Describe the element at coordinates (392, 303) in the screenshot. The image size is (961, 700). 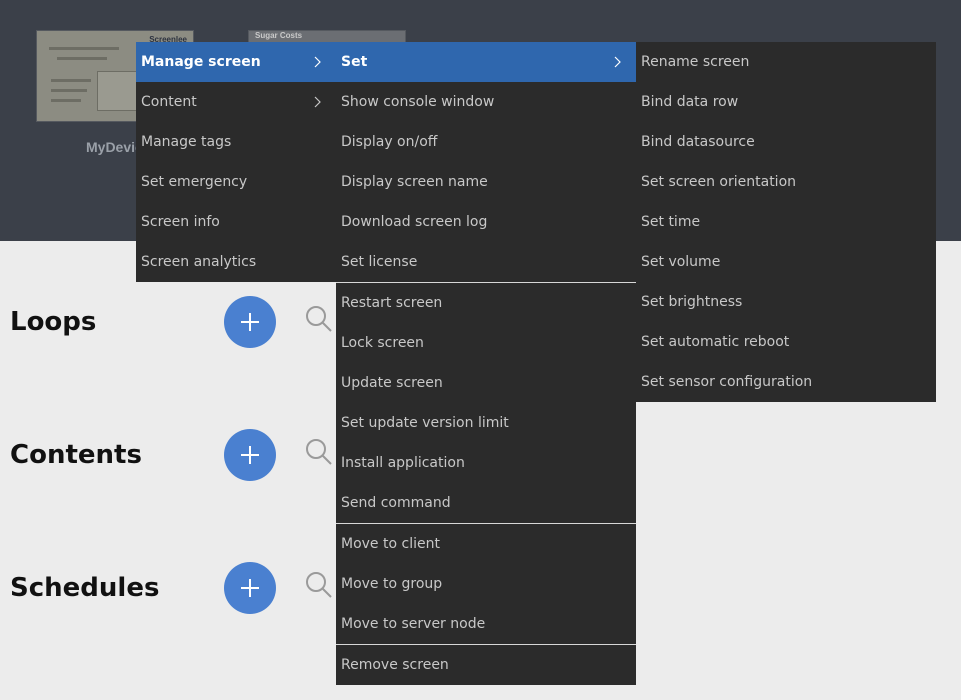
I see `menu-item-label: Restart screen` at that location.